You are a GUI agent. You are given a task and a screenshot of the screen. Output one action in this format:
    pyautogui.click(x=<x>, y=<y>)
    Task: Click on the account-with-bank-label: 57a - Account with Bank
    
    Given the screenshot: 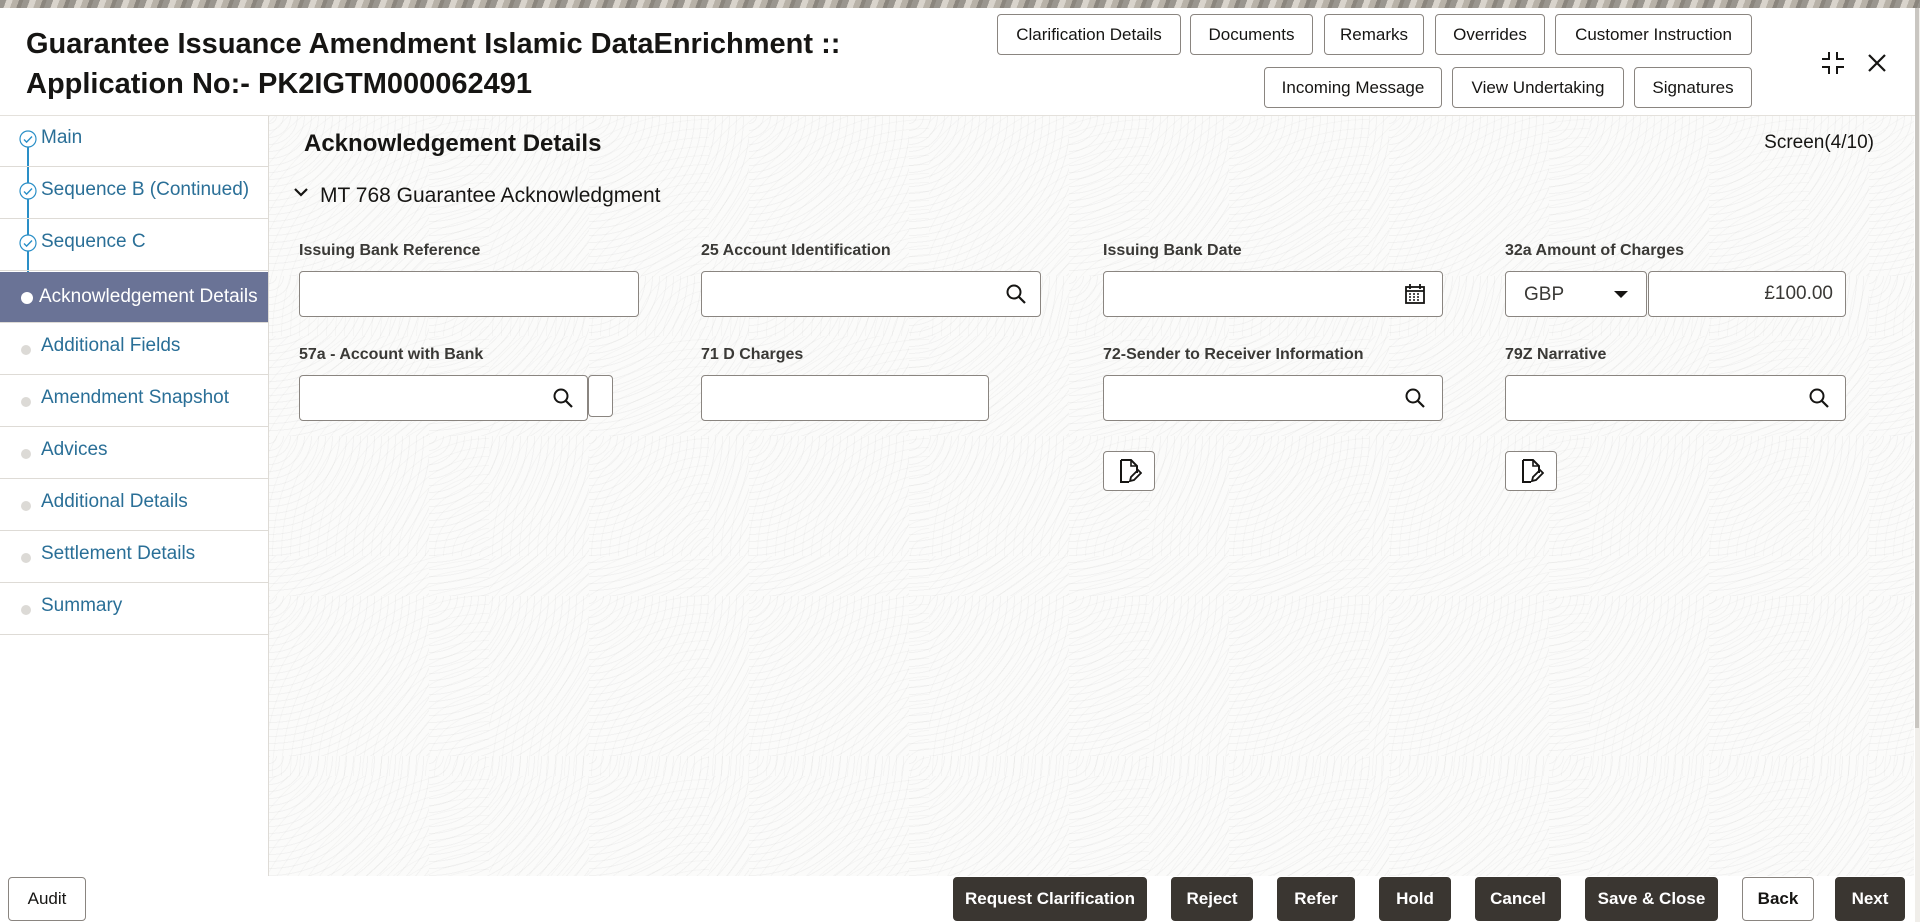 What is the action you would take?
    pyautogui.click(x=391, y=354)
    